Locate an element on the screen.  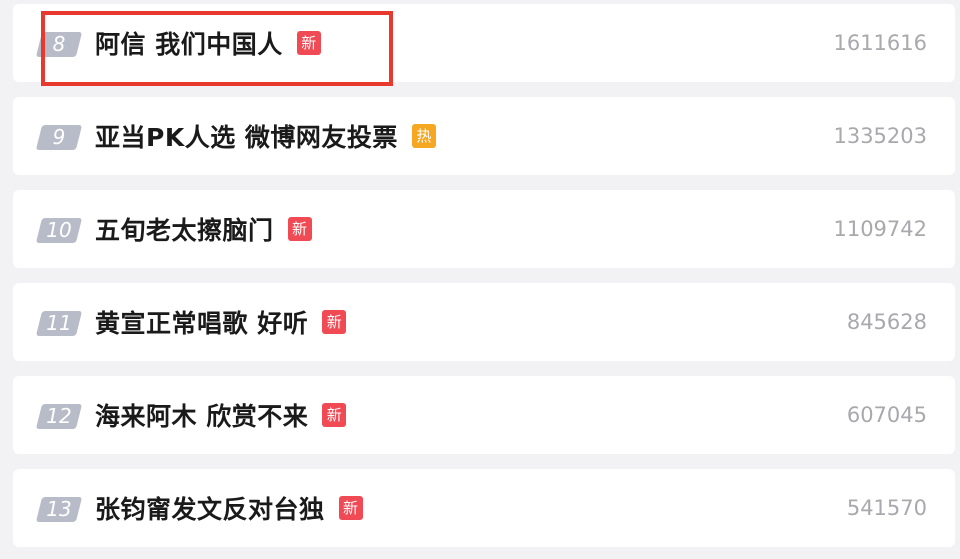
heat-count: 1335203 is located at coordinates (880, 136).